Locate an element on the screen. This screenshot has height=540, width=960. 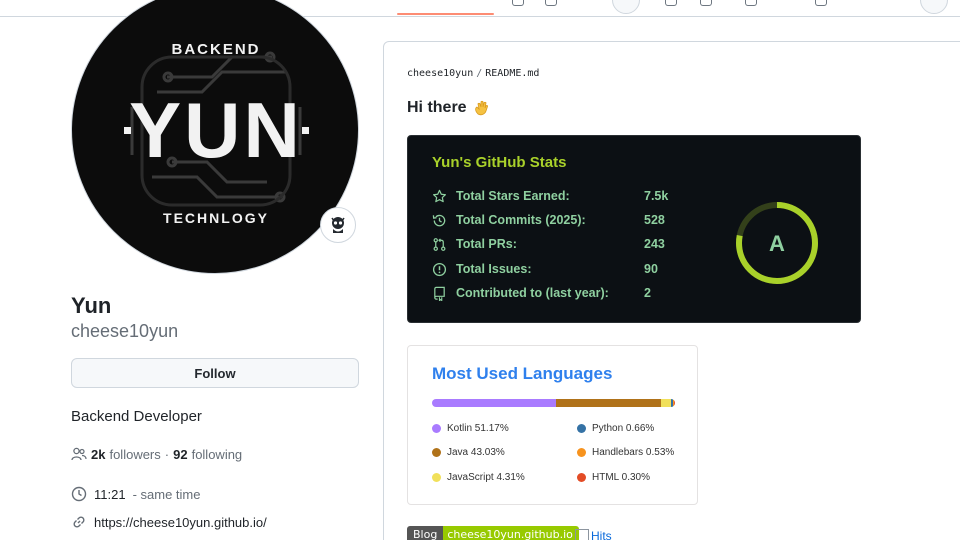
readme-file-link: README.md is located at coordinates (512, 73).